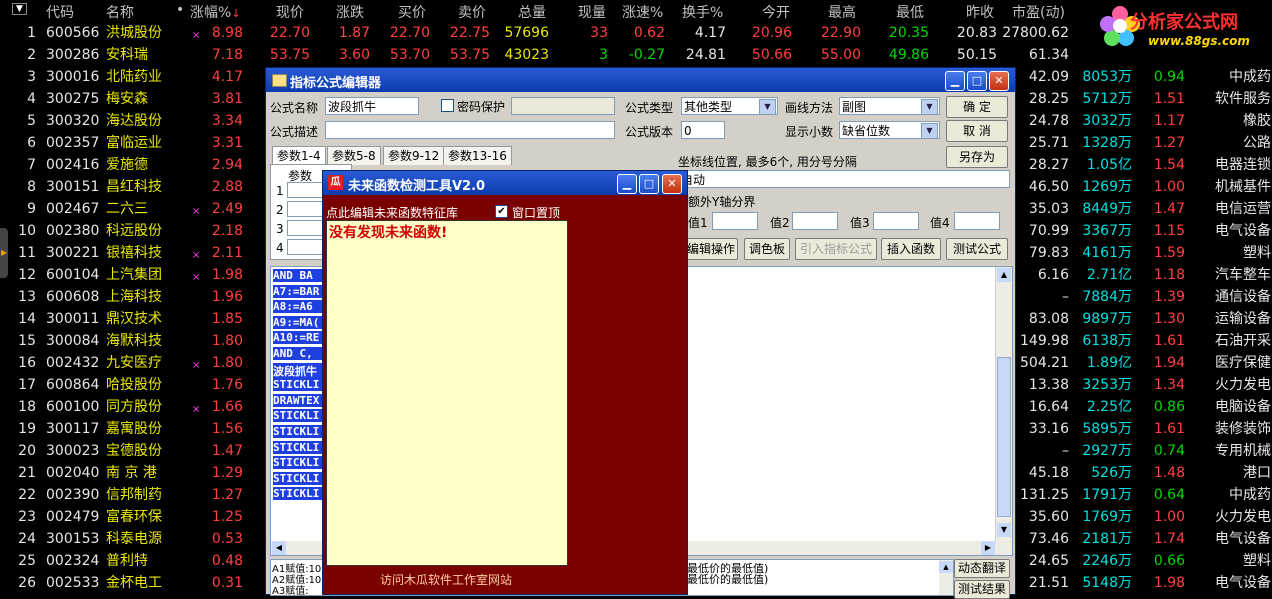 The image size is (1272, 599). What do you see at coordinates (977, 157) in the screenshot?
I see `save-as-button: 另存为` at bounding box center [977, 157].